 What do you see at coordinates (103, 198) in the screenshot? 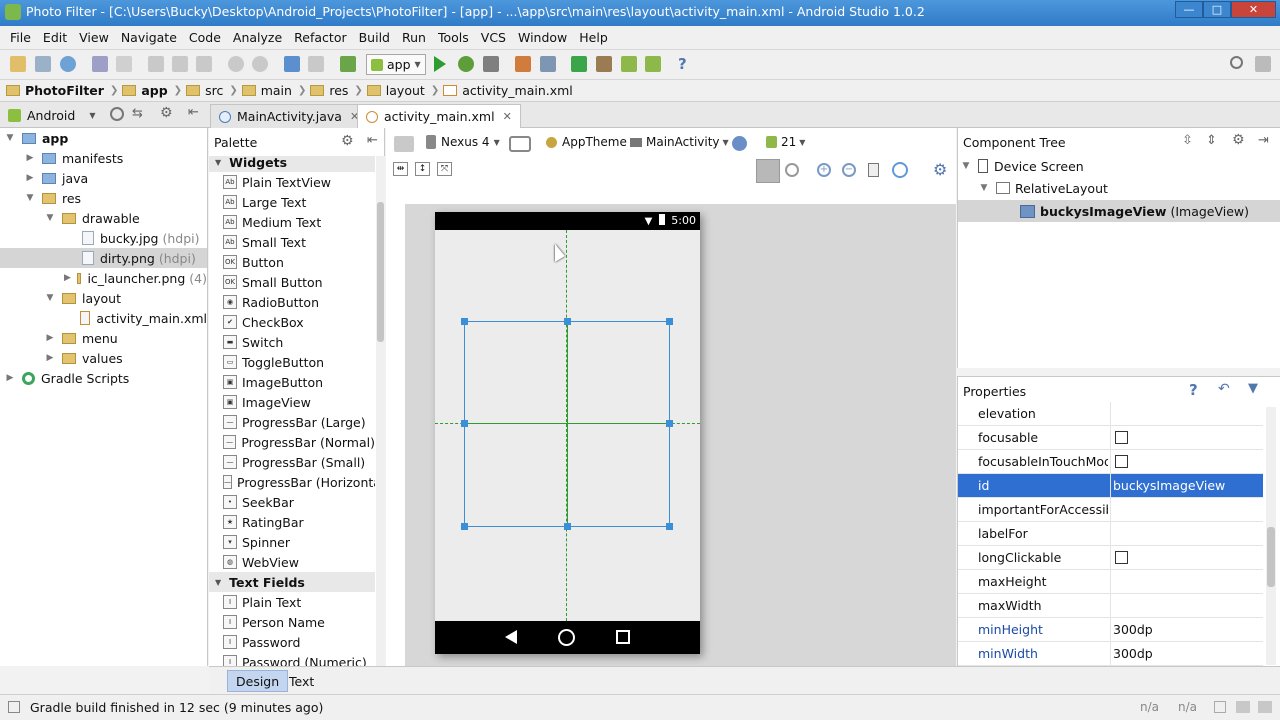
I see `tree-item-res: ▼ res` at bounding box center [103, 198].